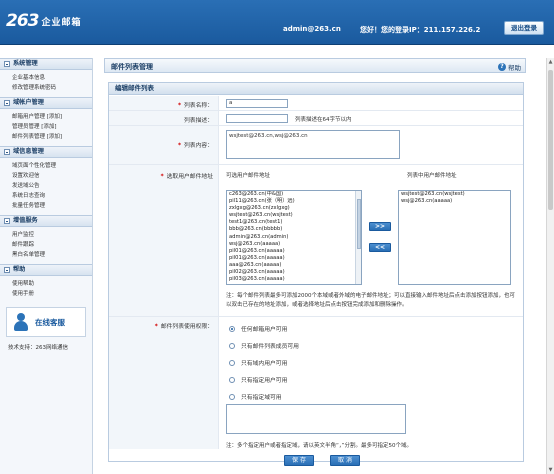 This screenshot has height=474, width=554. Describe the element at coordinates (52, 127) in the screenshot. I see `sidebar-item-admins: 管理员管理 [添加]` at that location.